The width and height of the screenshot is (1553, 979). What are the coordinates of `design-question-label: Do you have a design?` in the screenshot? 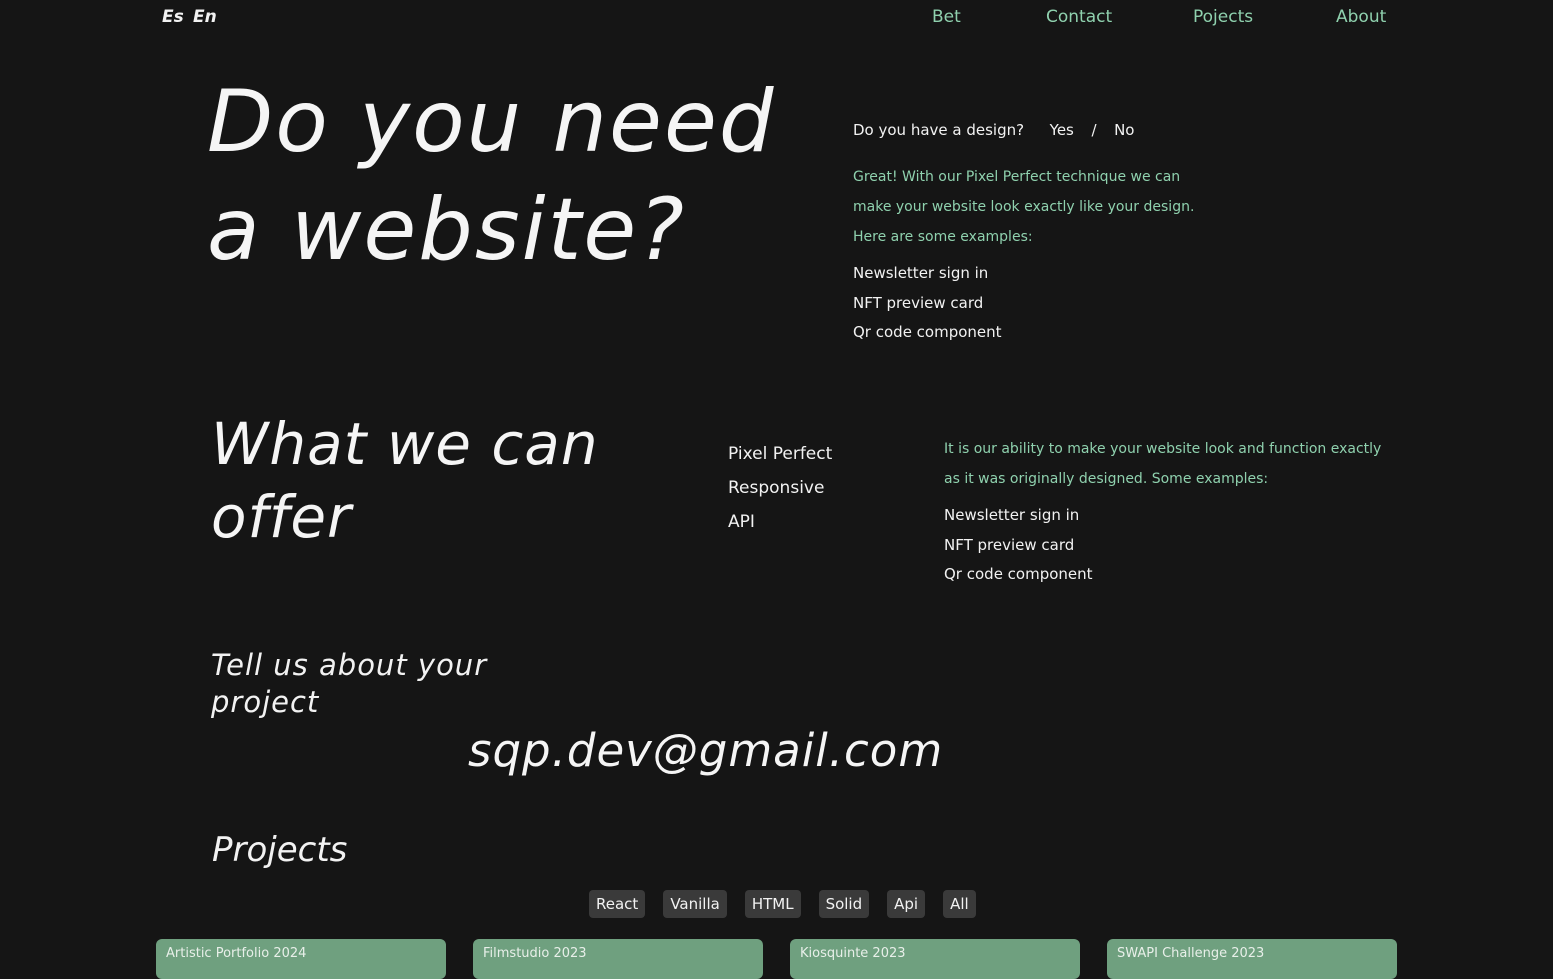 It's located at (939, 130).